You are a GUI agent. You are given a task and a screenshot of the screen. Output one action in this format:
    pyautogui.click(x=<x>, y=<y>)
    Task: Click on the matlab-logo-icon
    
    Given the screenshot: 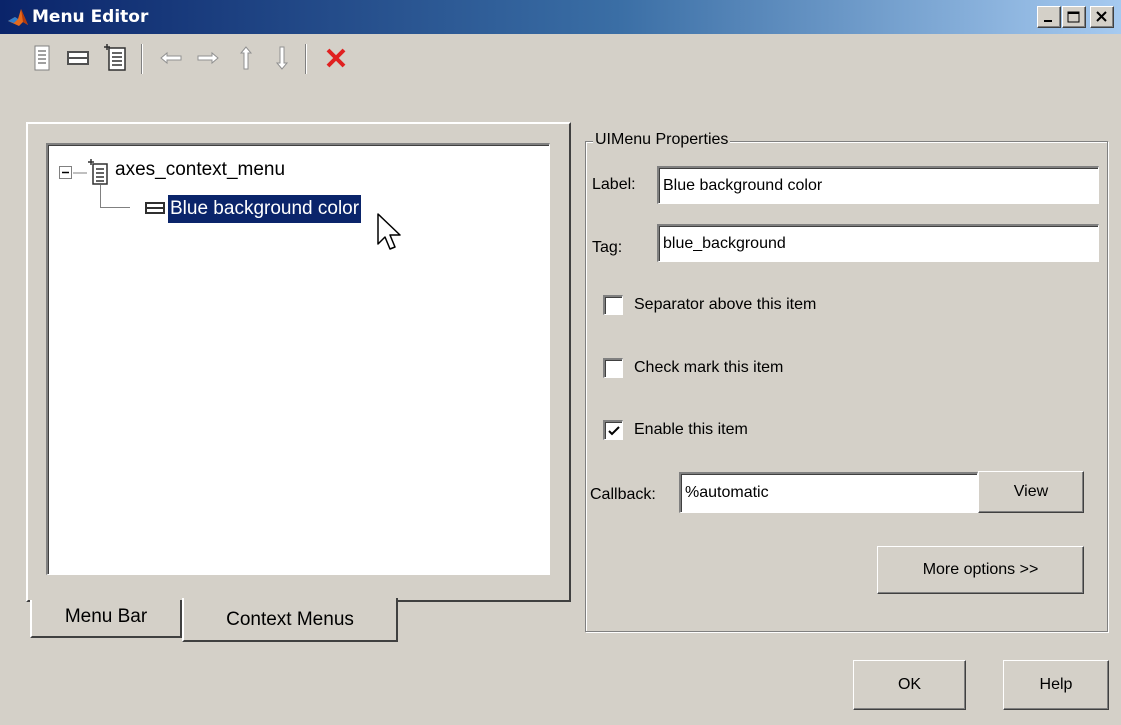 What is the action you would take?
    pyautogui.click(x=18, y=17)
    